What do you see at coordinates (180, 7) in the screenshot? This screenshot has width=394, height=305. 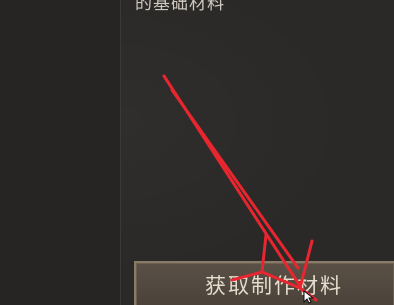 I see `material-description-text: 的基础材料` at bounding box center [180, 7].